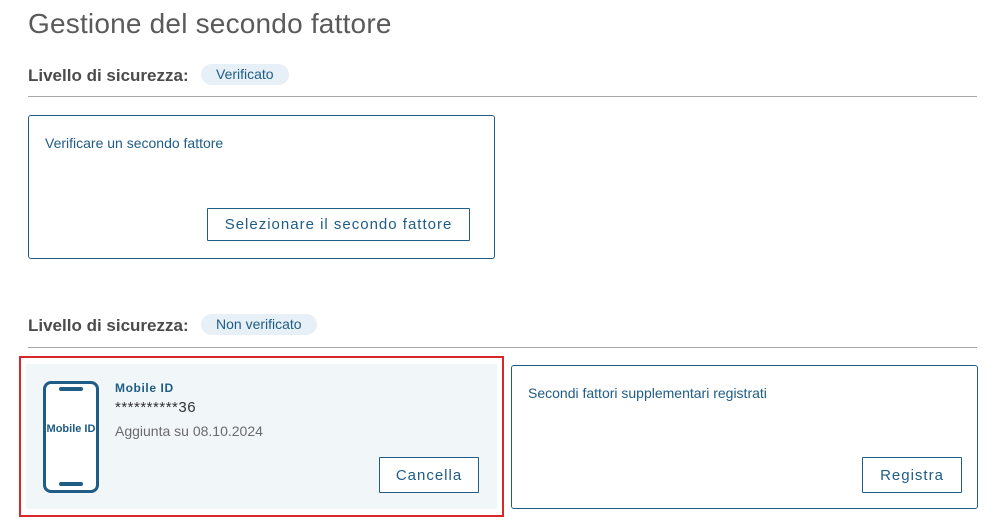  What do you see at coordinates (71, 437) in the screenshot?
I see `mobile-phone-icon: Mobile ID` at bounding box center [71, 437].